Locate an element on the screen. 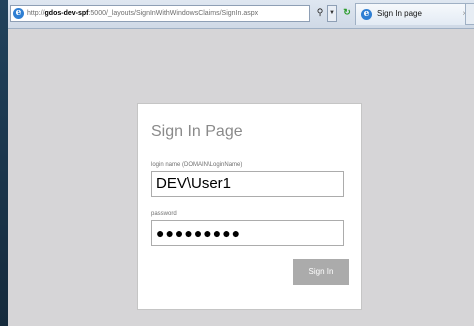 The width and height of the screenshot is (474, 326). login-name-label: login name (DOMAIN\LoginName) is located at coordinates (197, 165).